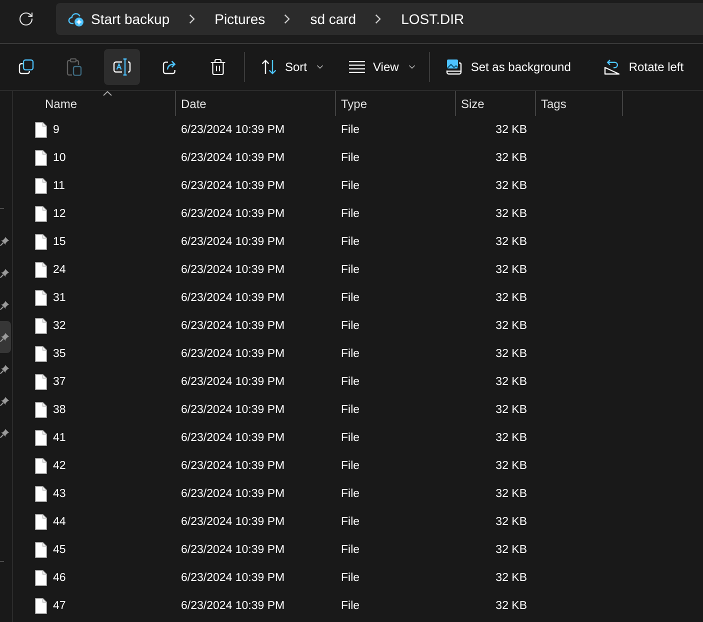  What do you see at coordinates (59, 326) in the screenshot?
I see `file-name: 32` at bounding box center [59, 326].